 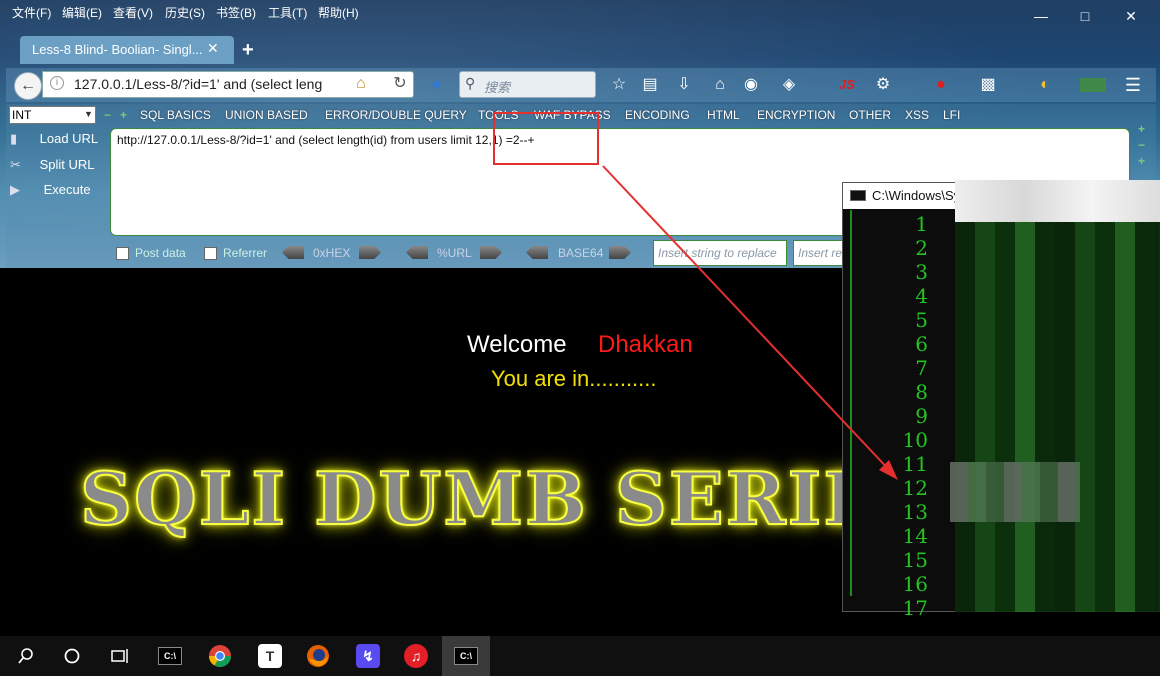 What do you see at coordinates (67, 164) in the screenshot?
I see `split-url-label: Split URL` at bounding box center [67, 164].